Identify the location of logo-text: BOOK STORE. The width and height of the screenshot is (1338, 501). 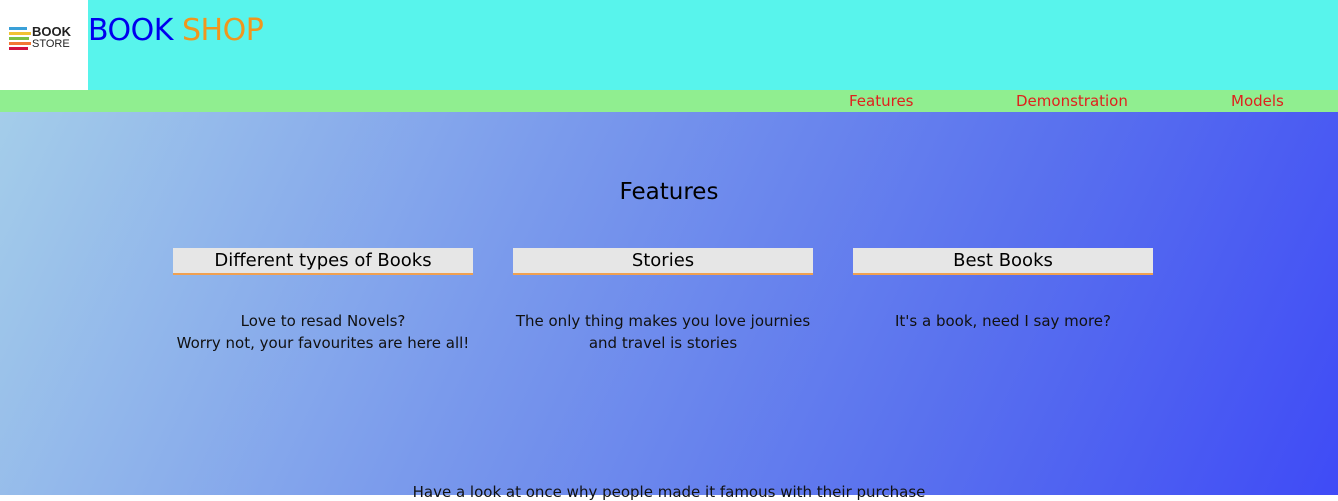
(51, 37).